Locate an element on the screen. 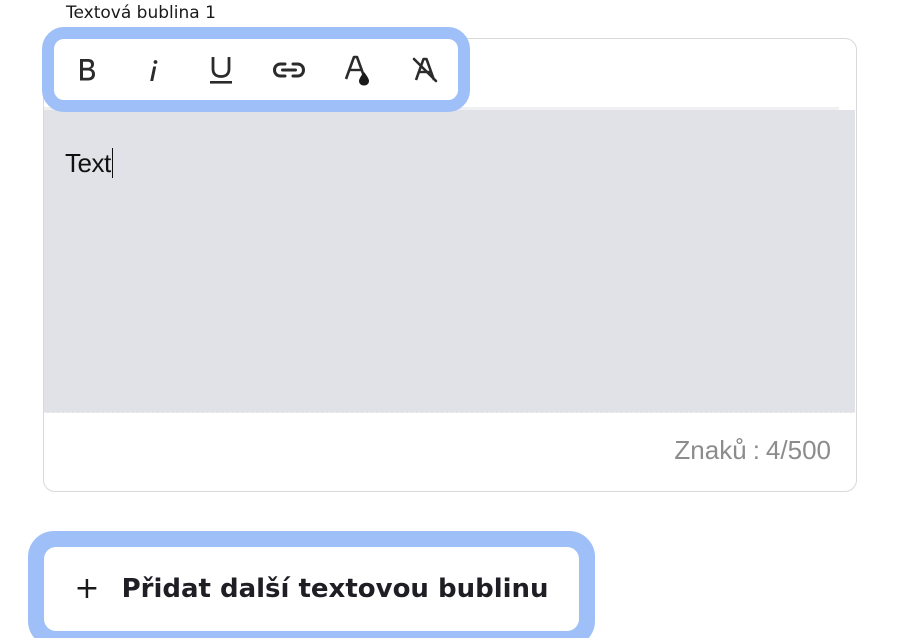 The width and height of the screenshot is (922, 638). text-content: Text is located at coordinates (89, 163).